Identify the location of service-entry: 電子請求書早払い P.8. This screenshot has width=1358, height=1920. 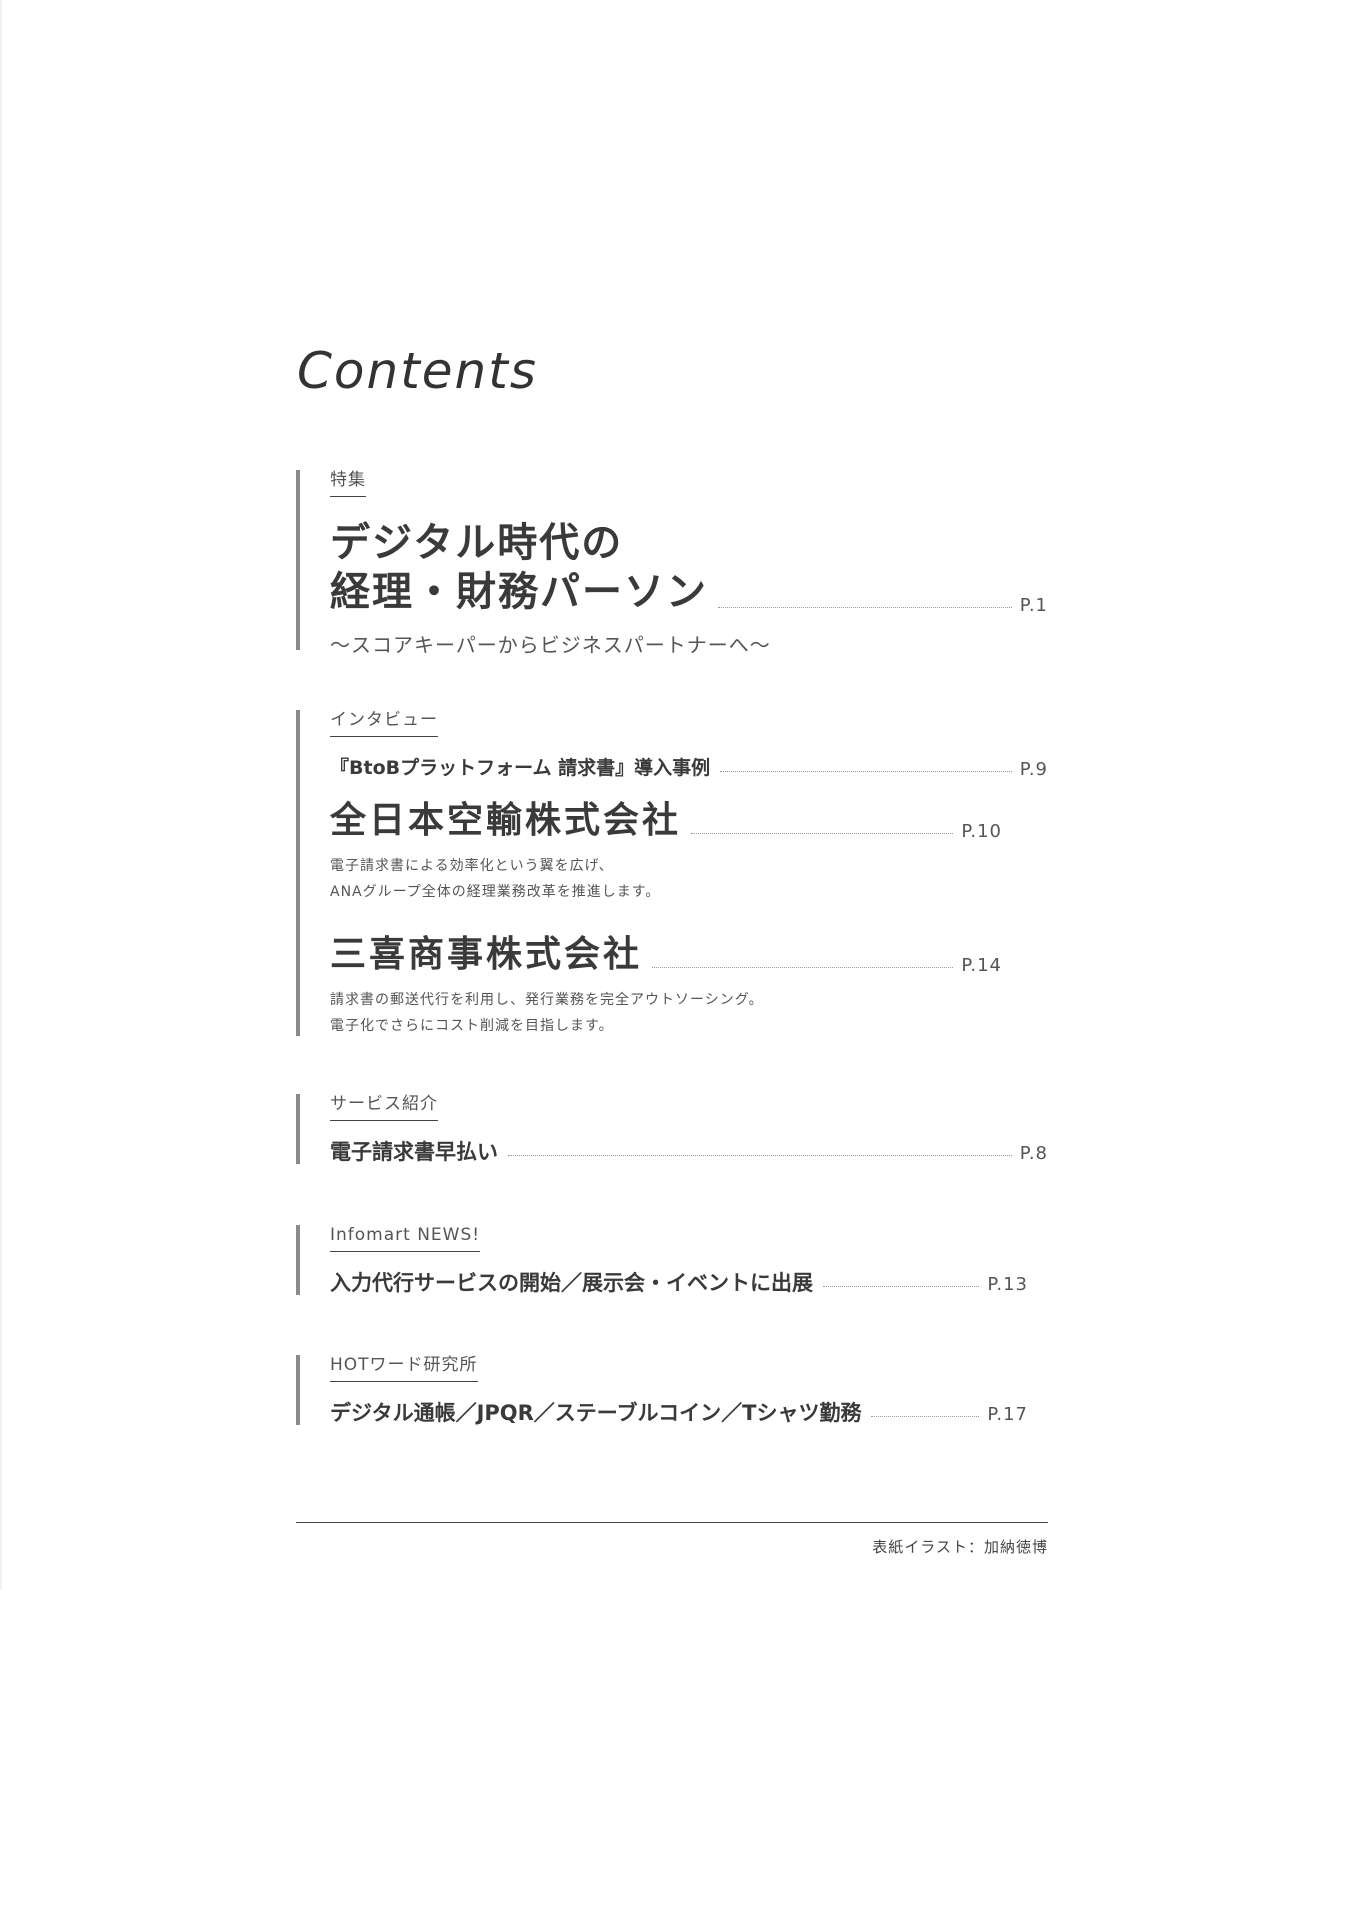
(689, 1152).